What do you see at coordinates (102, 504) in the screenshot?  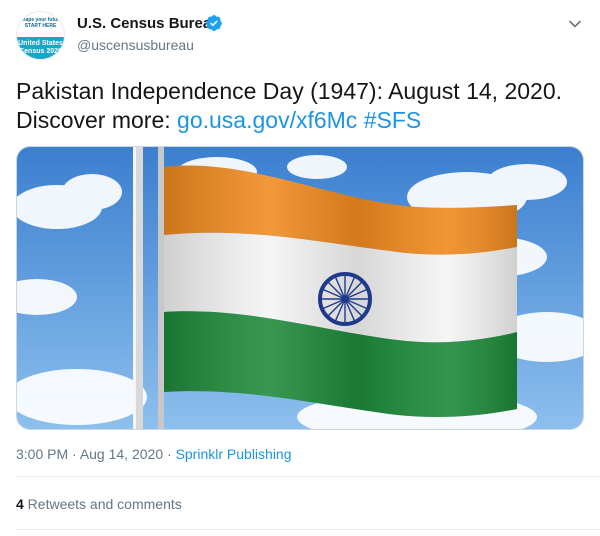 I see `retweets-label: Retweets and comments` at bounding box center [102, 504].